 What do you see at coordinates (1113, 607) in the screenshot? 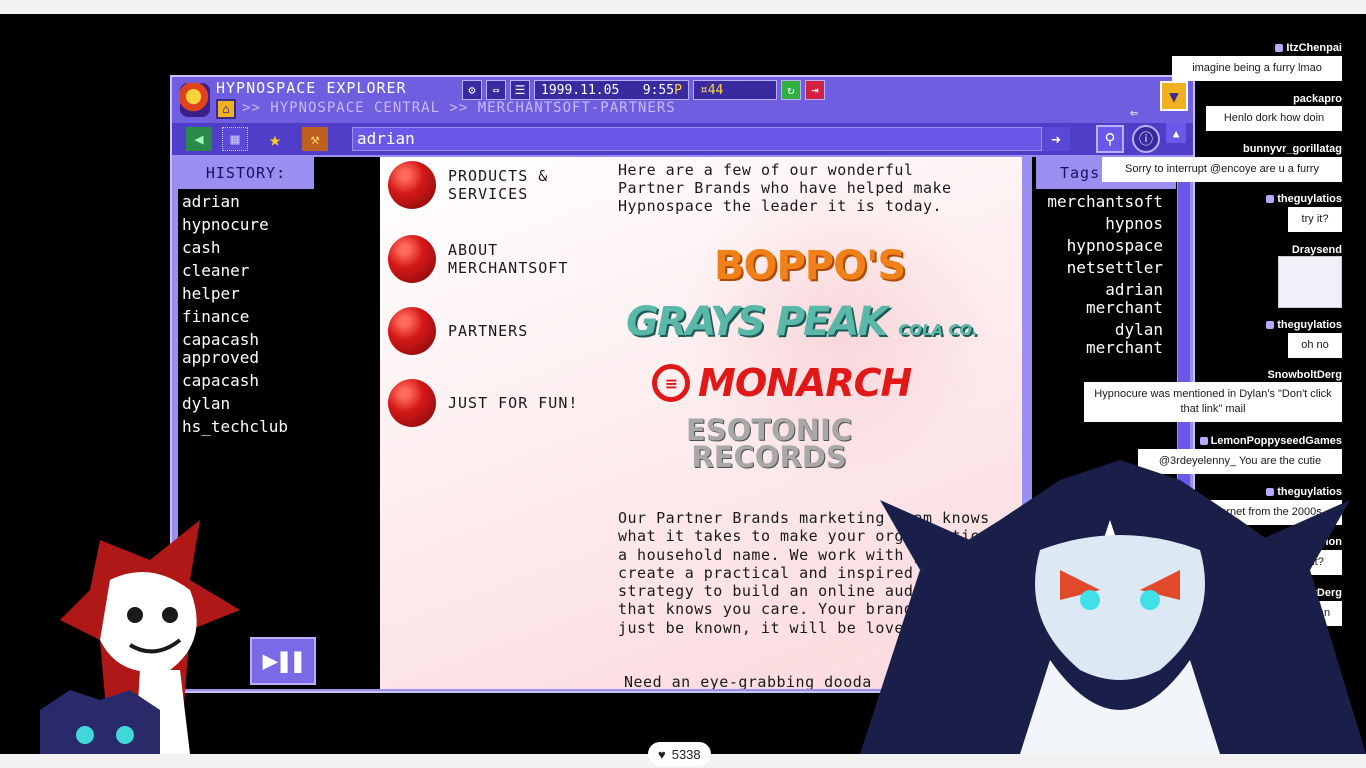
I see `right-vtuber-avatar` at bounding box center [1113, 607].